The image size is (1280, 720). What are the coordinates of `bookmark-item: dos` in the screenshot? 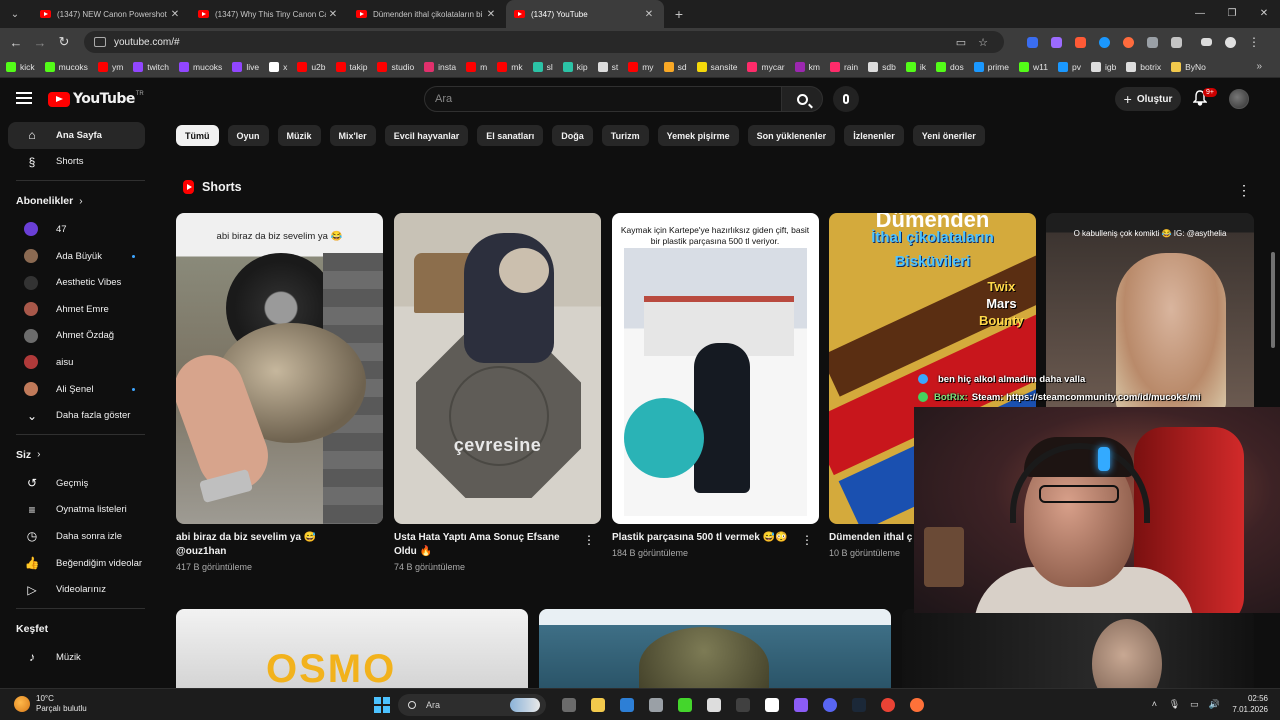 It's located at (950, 66).